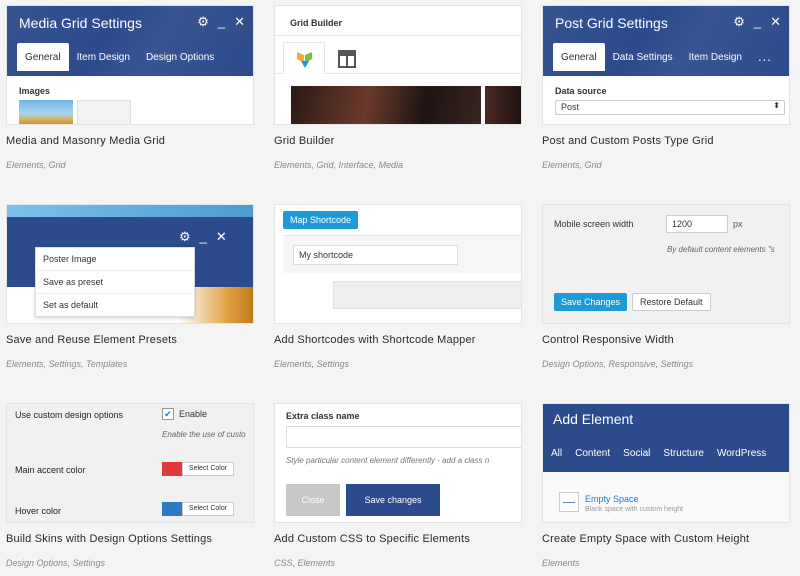  Describe the element at coordinates (398, 539) in the screenshot. I see `card-title: Add Custom CSS to Specific Elements` at that location.